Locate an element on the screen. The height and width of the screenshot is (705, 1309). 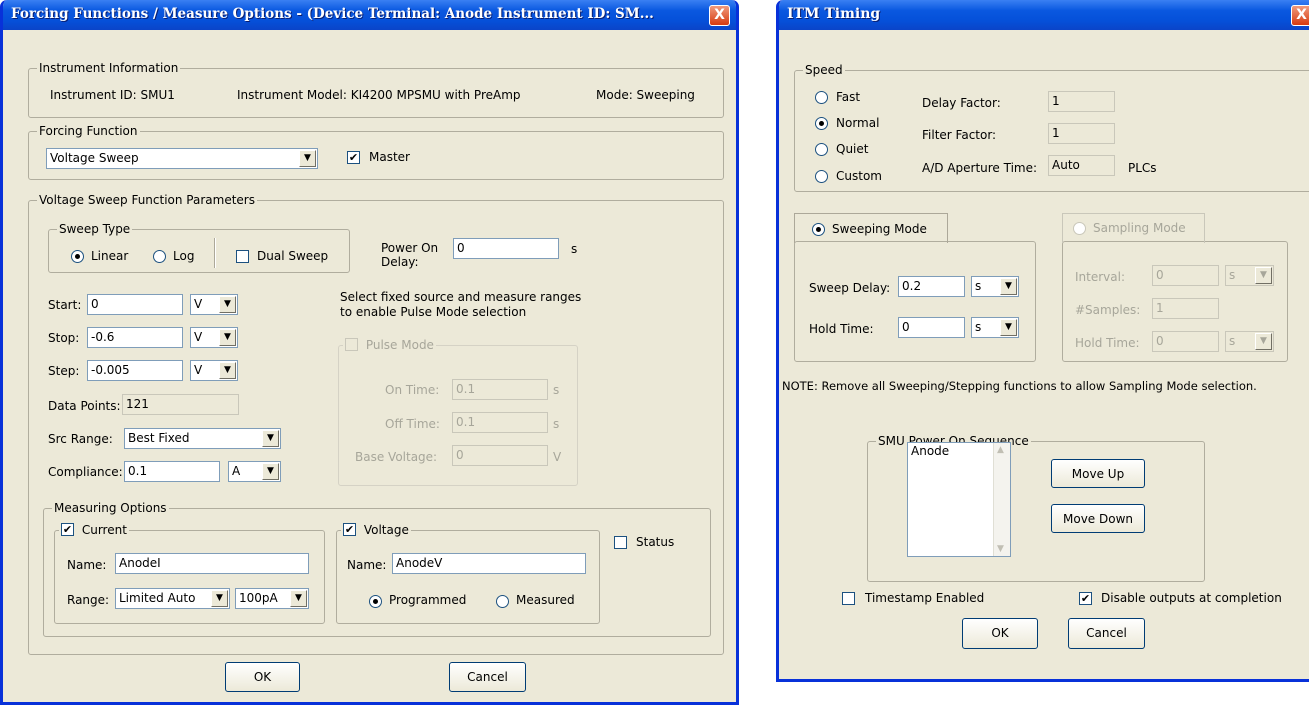
ok-button: OK is located at coordinates (262, 677).